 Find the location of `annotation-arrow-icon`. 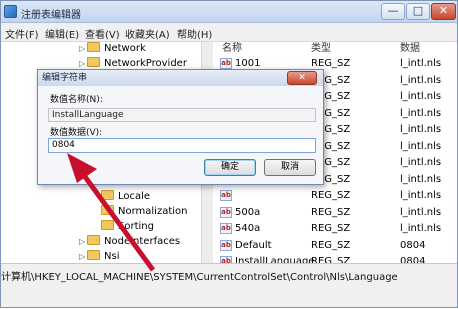

annotation-arrow-icon is located at coordinates (111, 212).